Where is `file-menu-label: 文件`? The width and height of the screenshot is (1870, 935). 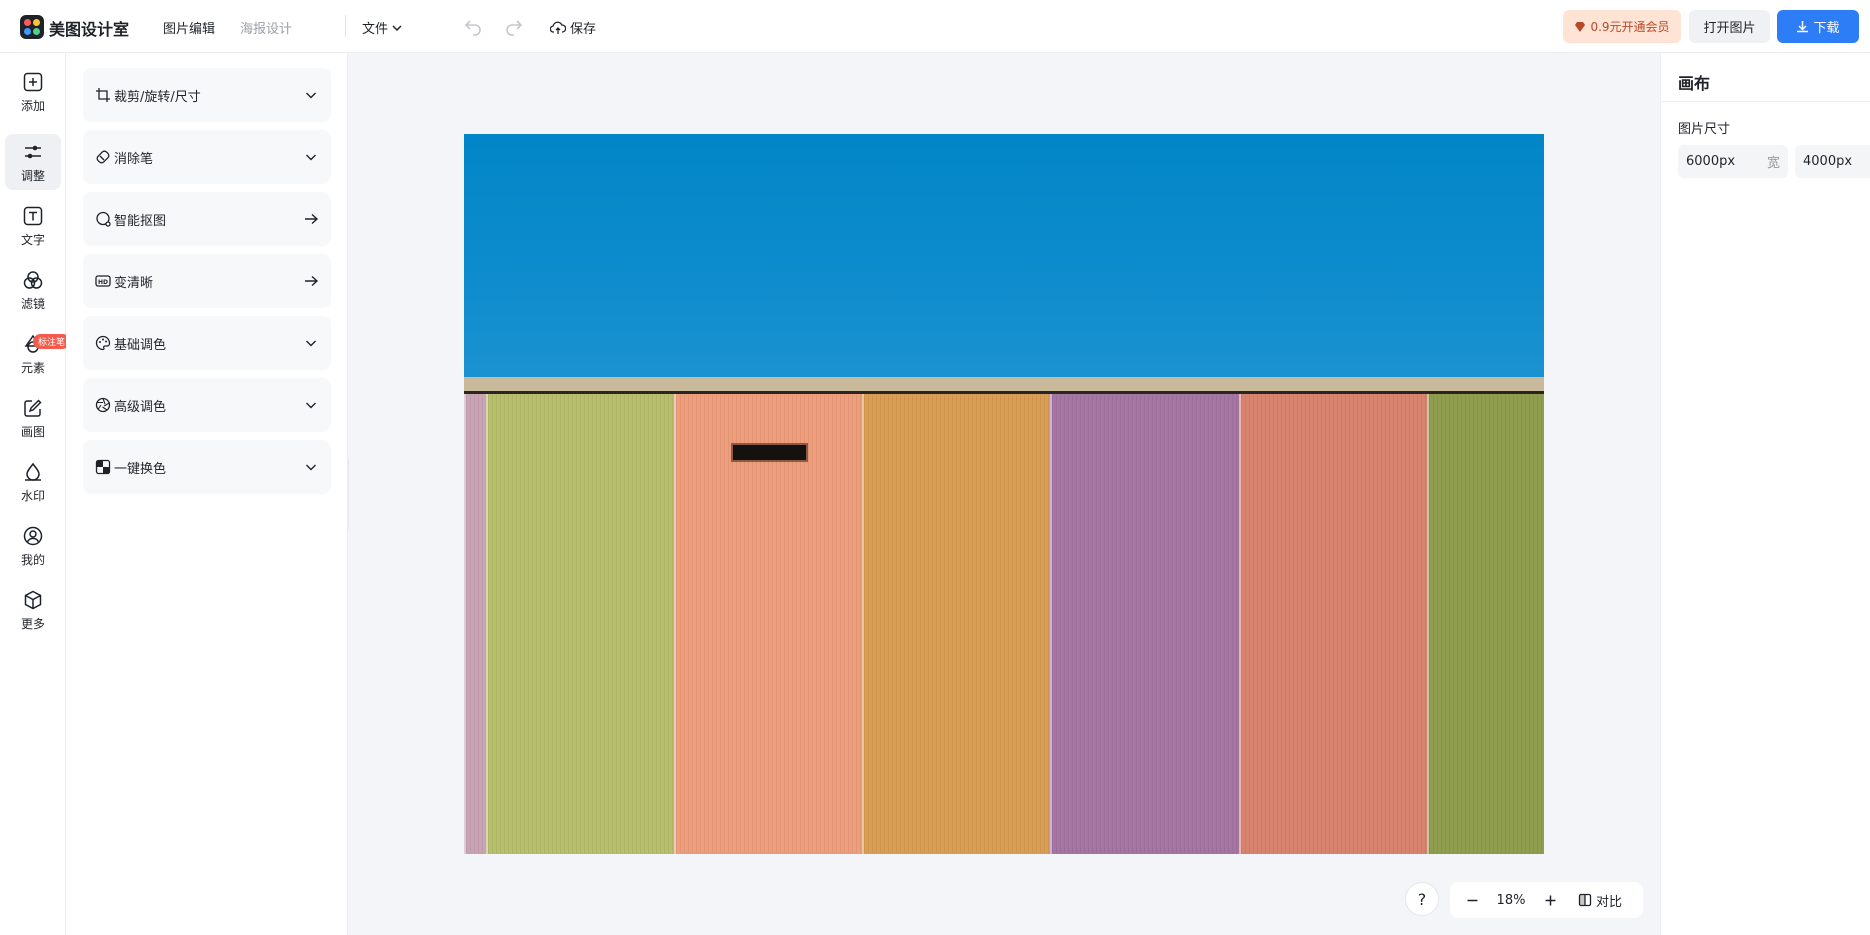 file-menu-label: 文件 is located at coordinates (375, 29).